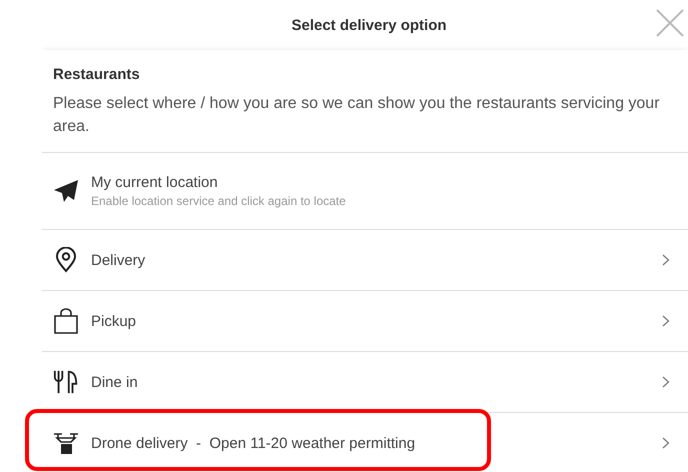  I want to click on dialog-title: Select delivery option, so click(369, 25).